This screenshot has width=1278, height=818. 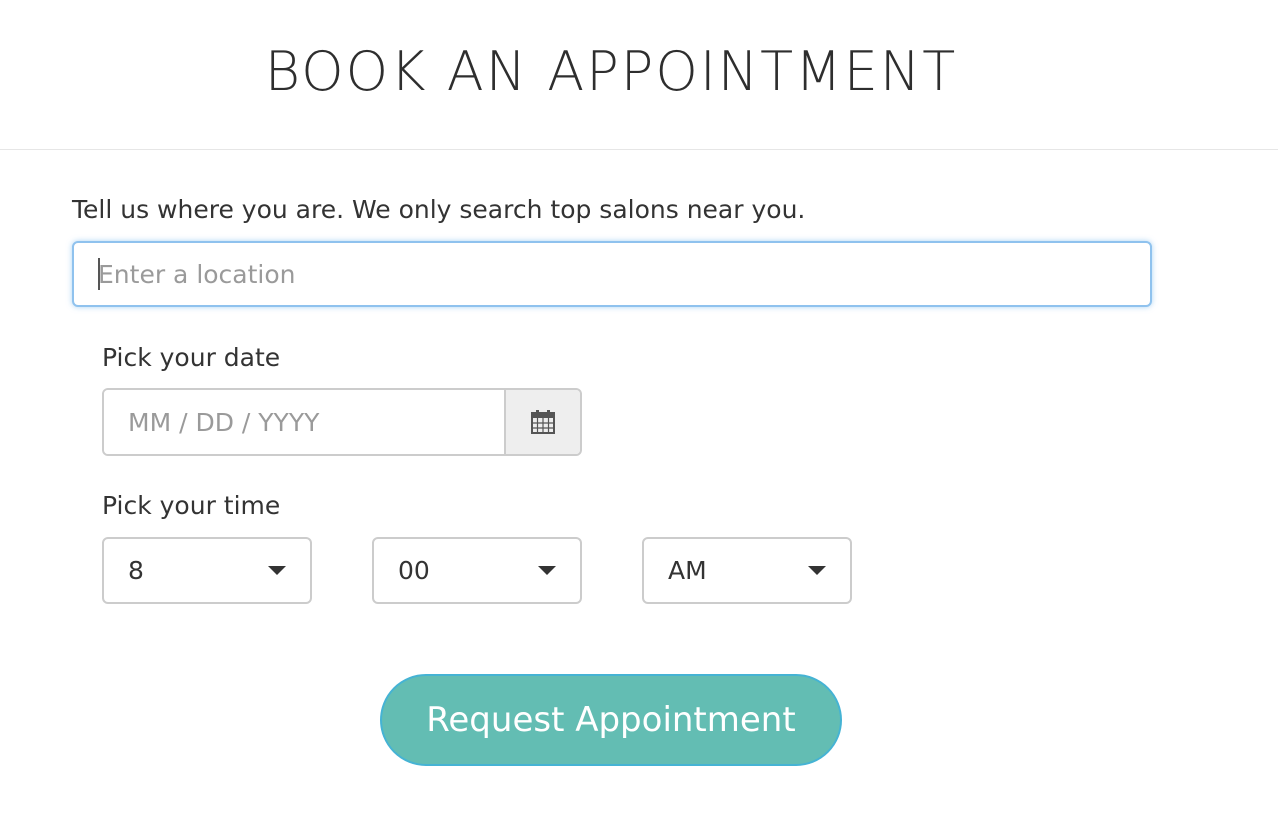 I want to click on calendar-icon, so click(x=543, y=422).